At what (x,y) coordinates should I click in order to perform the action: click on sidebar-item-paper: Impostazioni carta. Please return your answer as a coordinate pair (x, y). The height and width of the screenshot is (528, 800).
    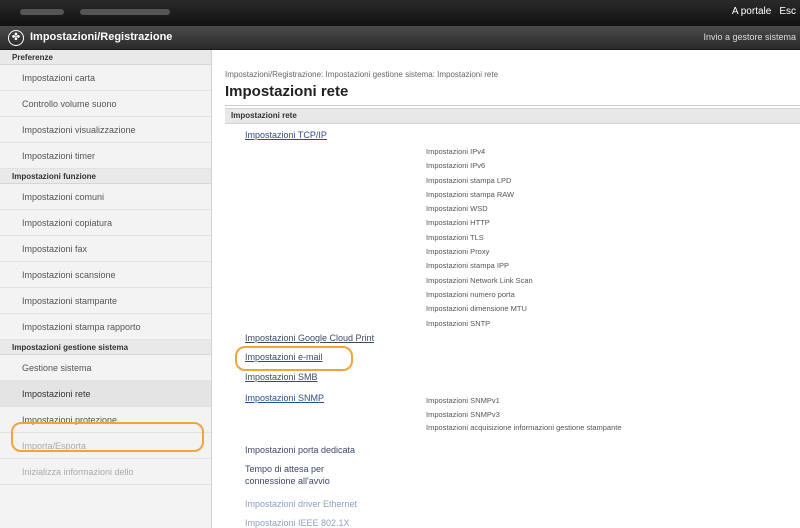
    Looking at the image, I should click on (105, 78).